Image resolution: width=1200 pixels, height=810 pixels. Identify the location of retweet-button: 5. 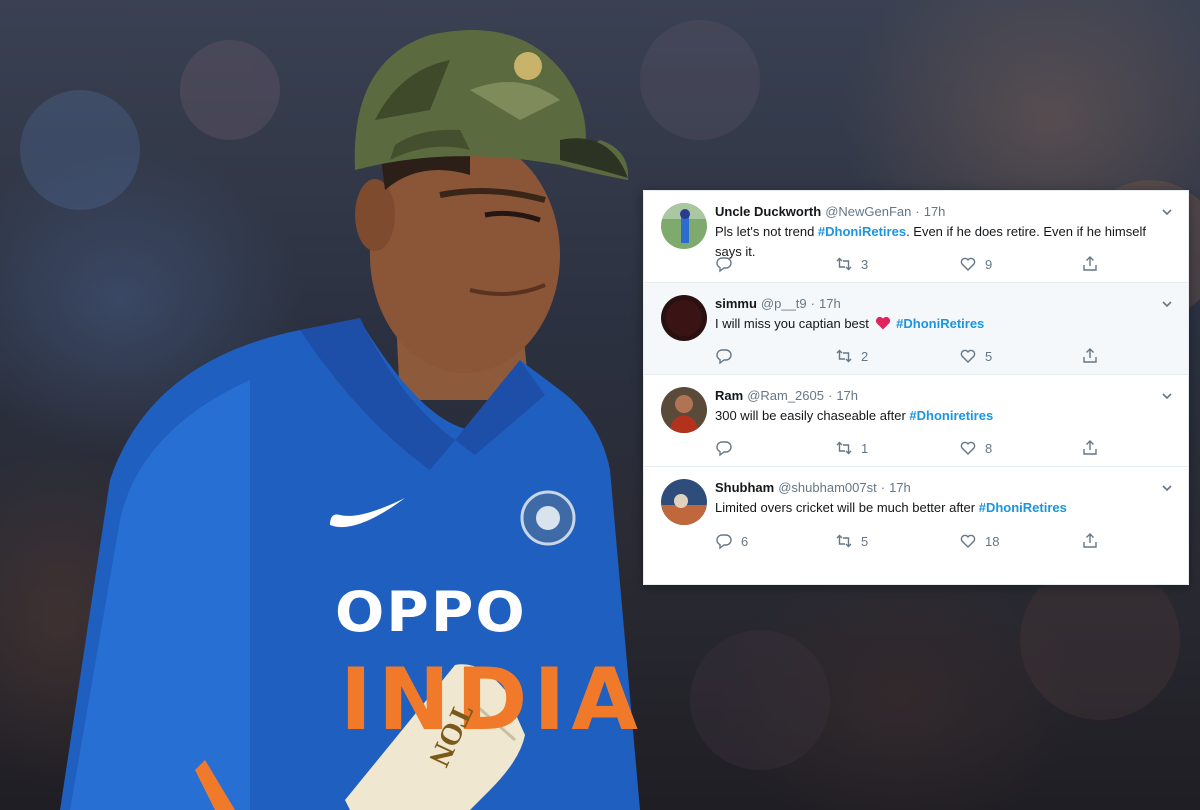
(851, 541).